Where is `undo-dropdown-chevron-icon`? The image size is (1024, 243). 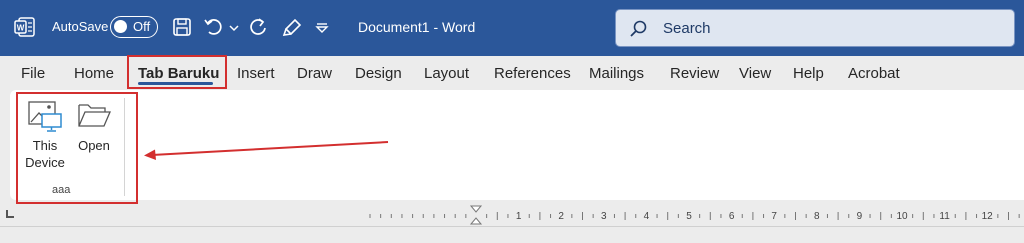 undo-dropdown-chevron-icon is located at coordinates (234, 27).